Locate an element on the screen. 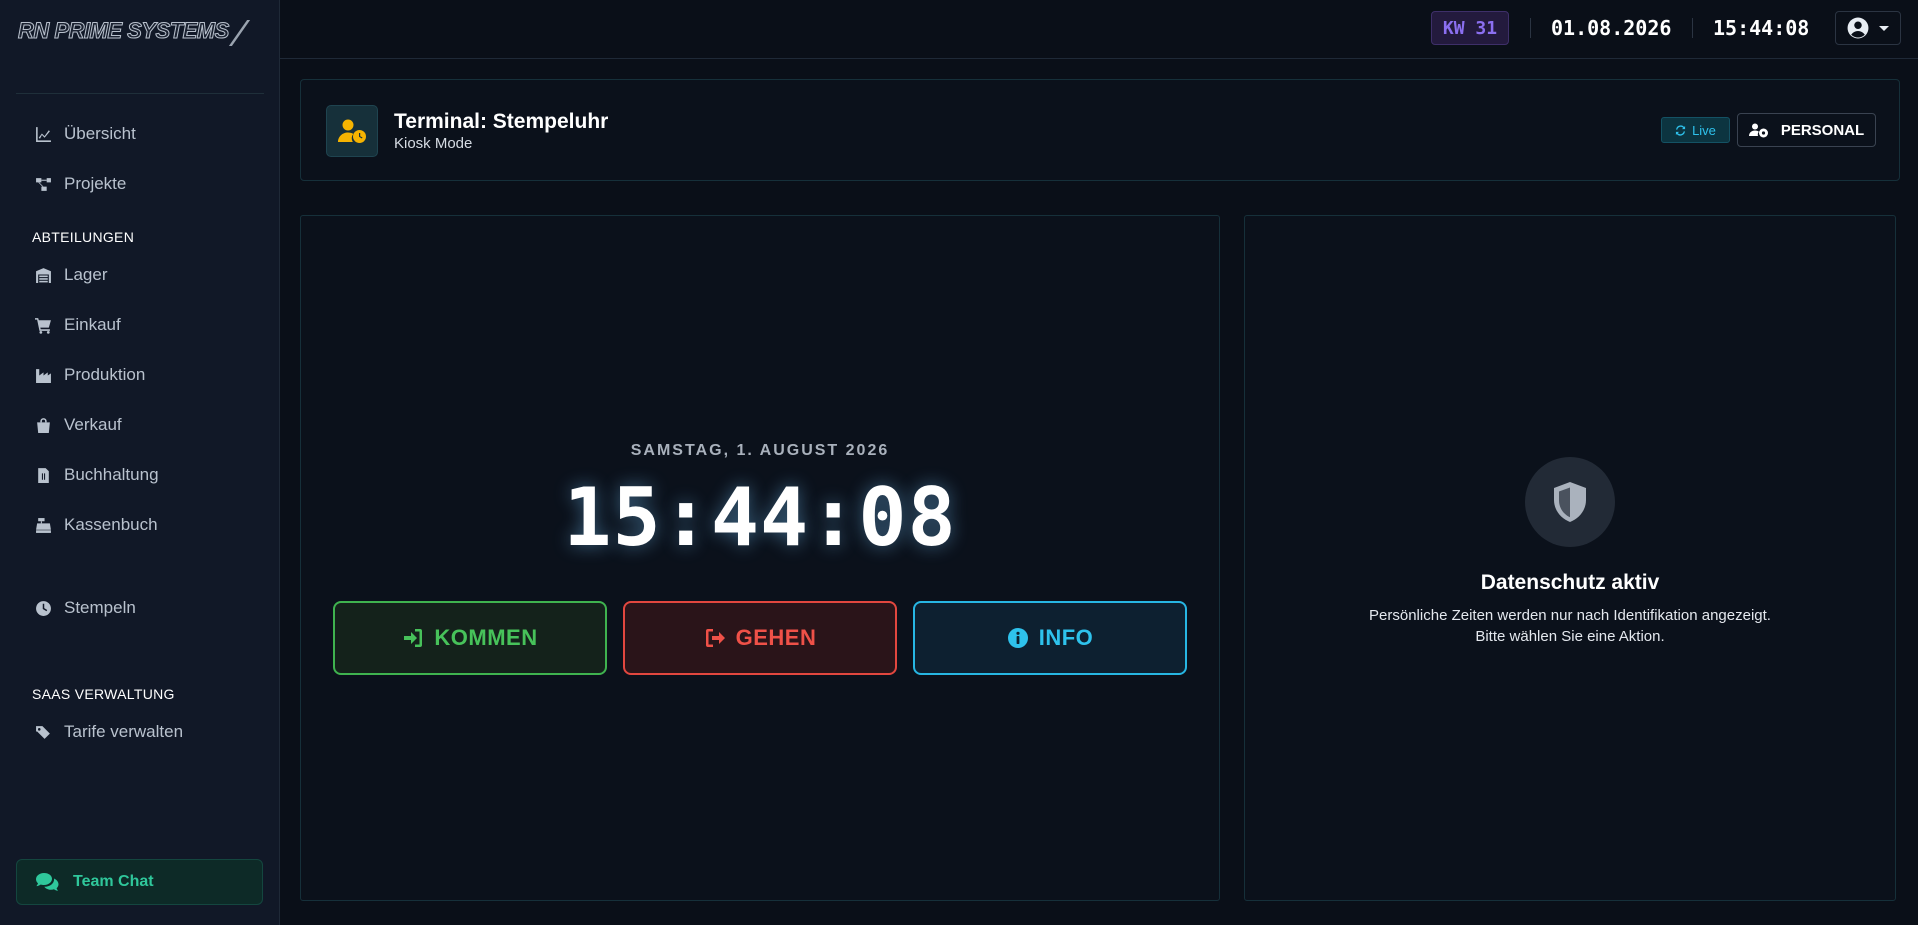  cash-register-icon is located at coordinates (43, 525).